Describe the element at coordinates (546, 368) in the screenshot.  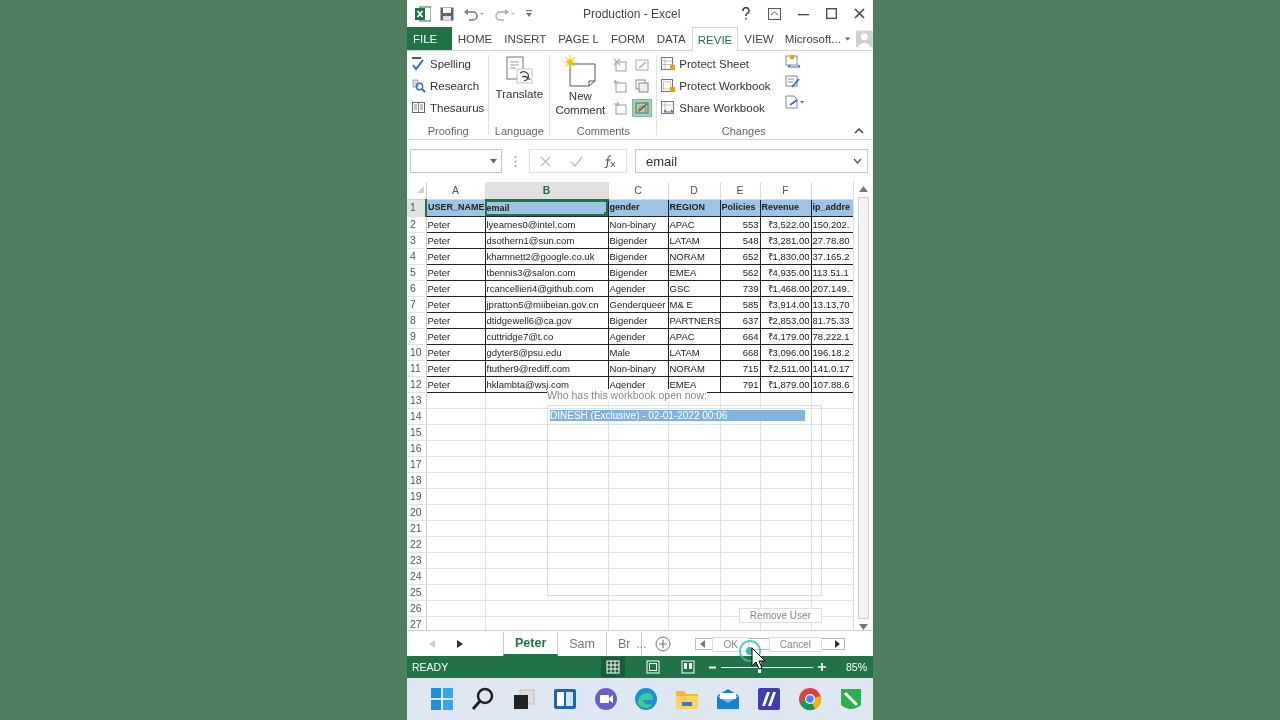
I see `table-cell: ftuther9@rediff.com` at that location.